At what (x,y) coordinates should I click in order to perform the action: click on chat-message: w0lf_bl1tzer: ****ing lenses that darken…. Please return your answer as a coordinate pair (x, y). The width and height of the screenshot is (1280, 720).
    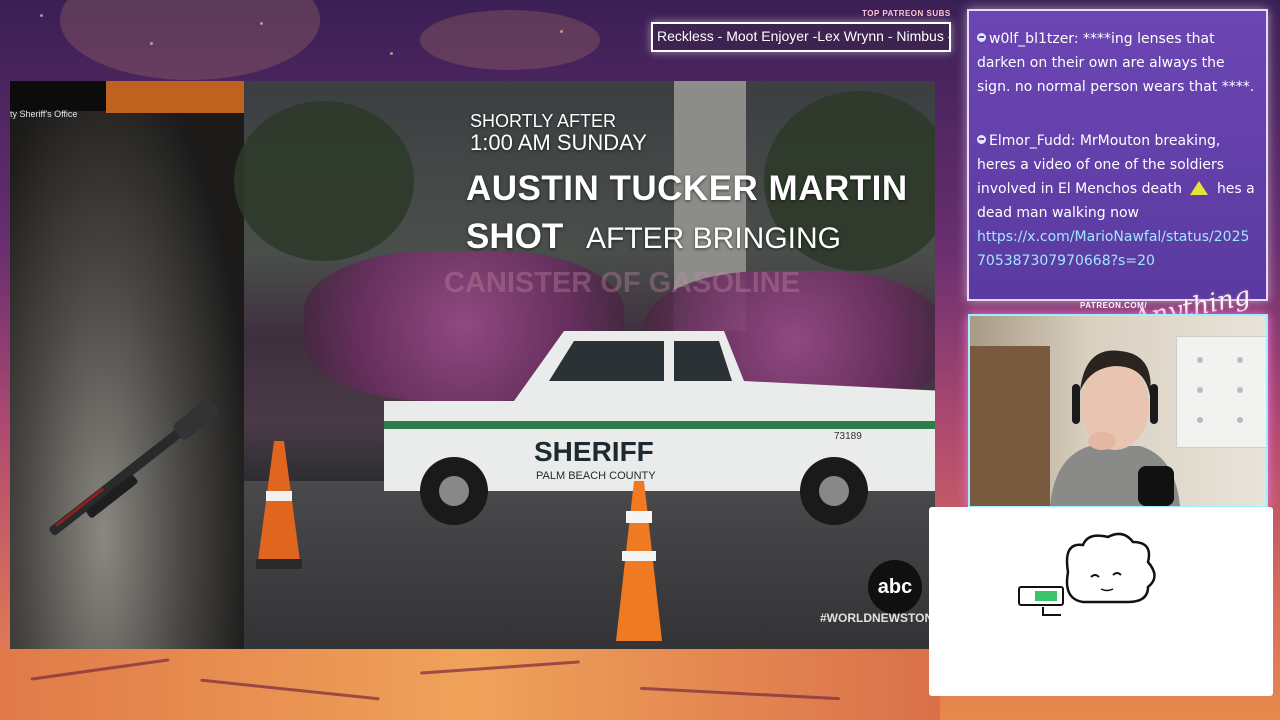
    Looking at the image, I should click on (1116, 63).